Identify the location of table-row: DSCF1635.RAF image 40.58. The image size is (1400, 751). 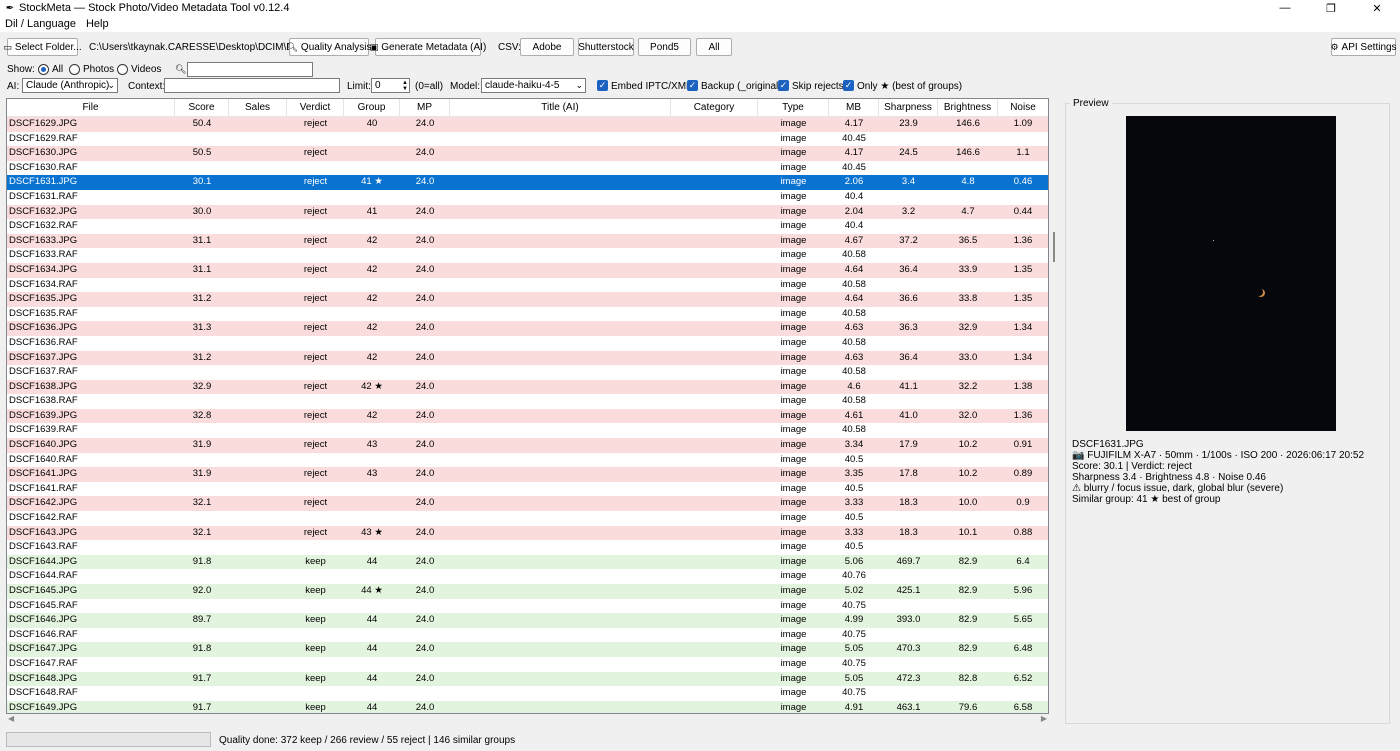
(527, 314).